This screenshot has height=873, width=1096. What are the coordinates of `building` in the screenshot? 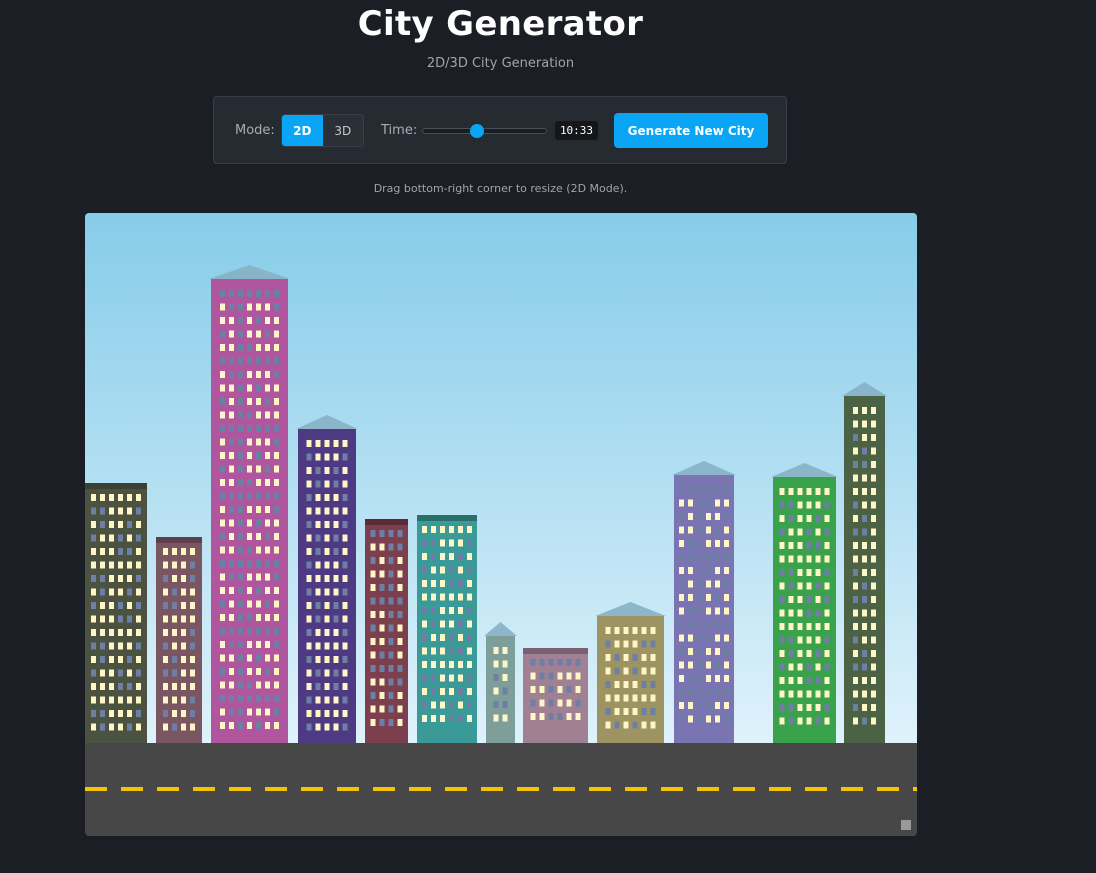 It's located at (500, 682).